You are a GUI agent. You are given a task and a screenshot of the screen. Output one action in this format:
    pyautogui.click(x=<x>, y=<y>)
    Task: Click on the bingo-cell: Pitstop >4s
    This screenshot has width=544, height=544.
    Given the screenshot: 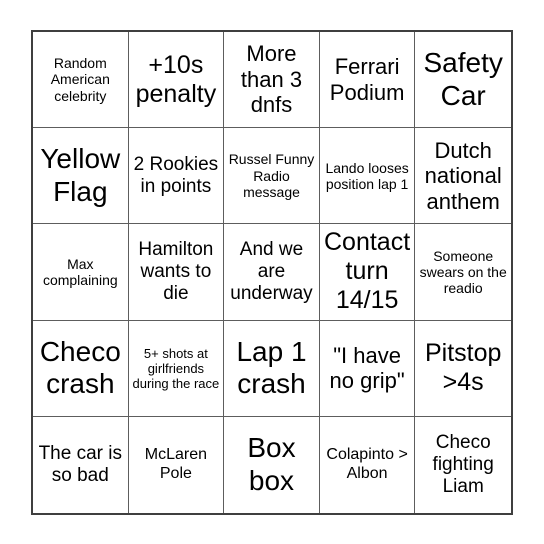 What is the action you would take?
    pyautogui.click(x=463, y=368)
    